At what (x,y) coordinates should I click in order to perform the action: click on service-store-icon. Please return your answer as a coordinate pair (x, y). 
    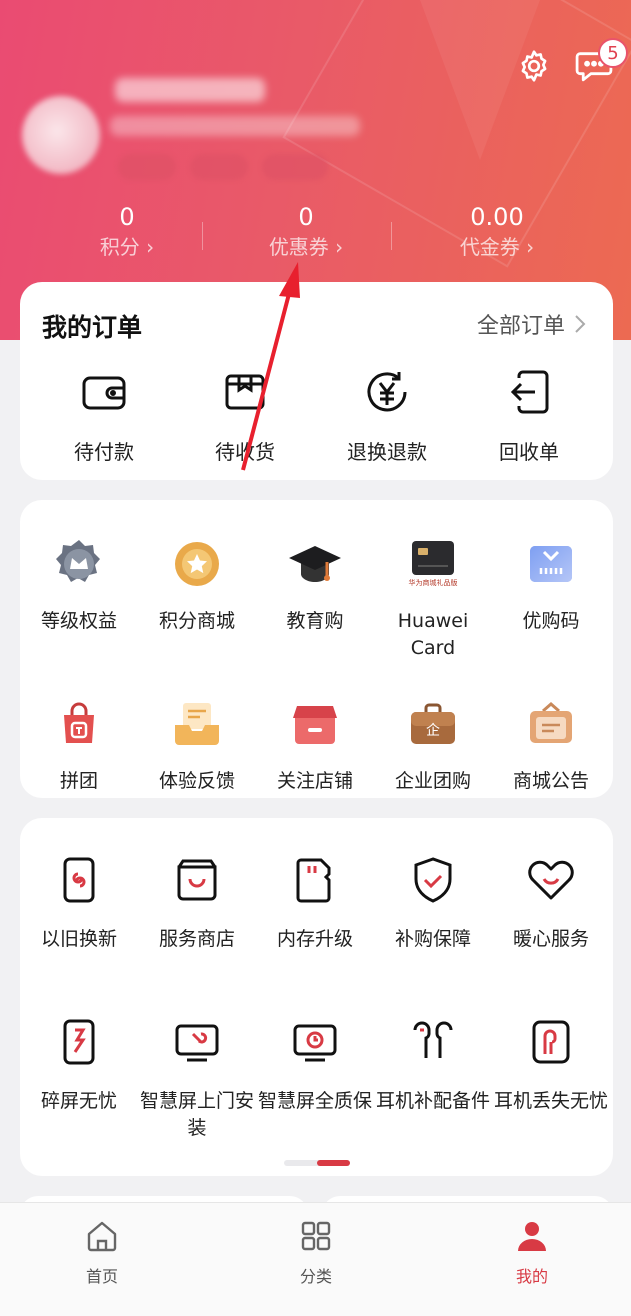
    Looking at the image, I should click on (197, 880).